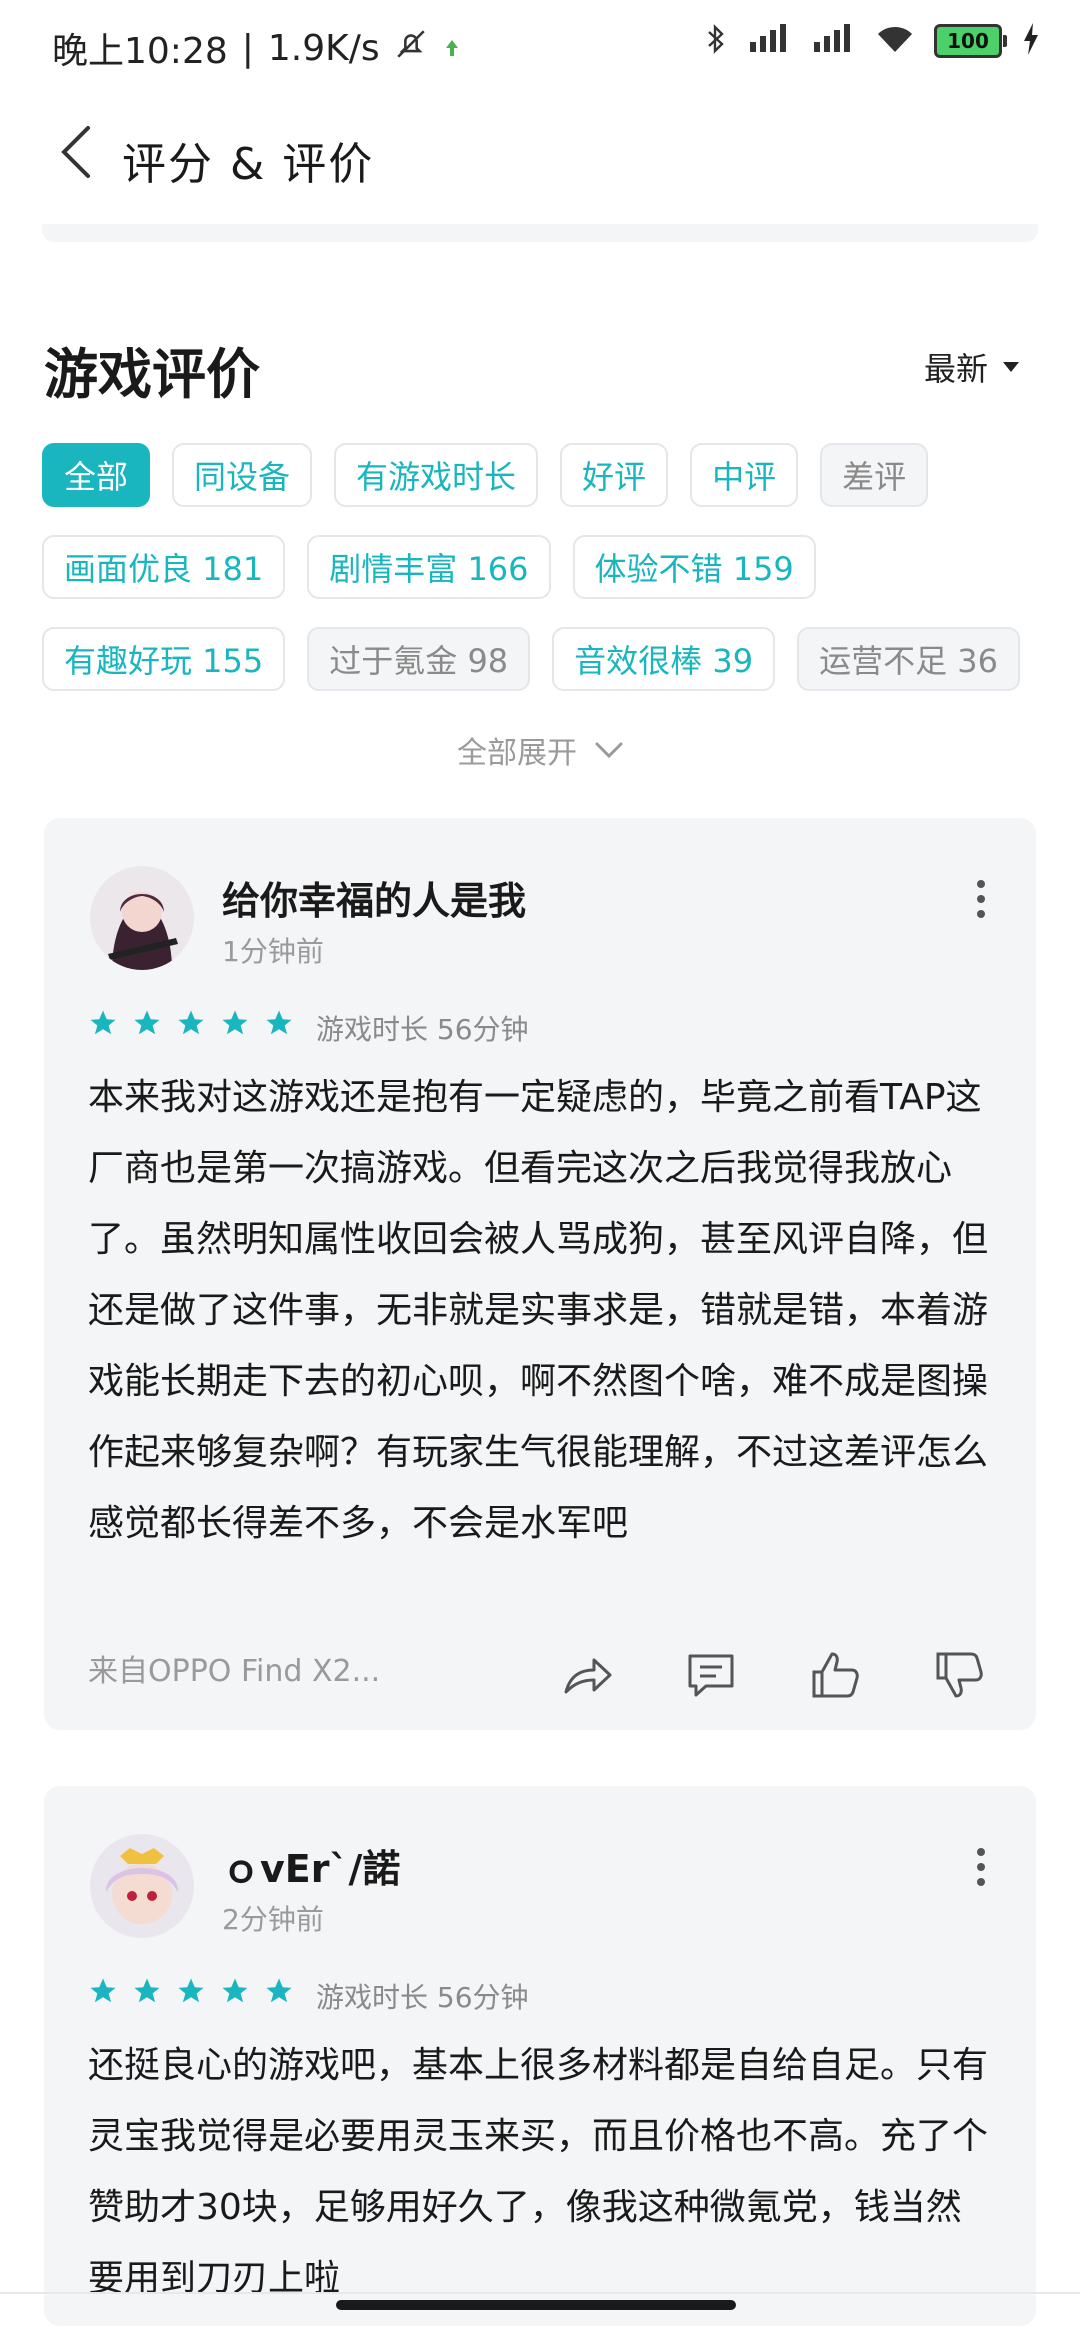  What do you see at coordinates (908, 659) in the screenshot?
I see `tag-operation: 运营不足 36` at bounding box center [908, 659].